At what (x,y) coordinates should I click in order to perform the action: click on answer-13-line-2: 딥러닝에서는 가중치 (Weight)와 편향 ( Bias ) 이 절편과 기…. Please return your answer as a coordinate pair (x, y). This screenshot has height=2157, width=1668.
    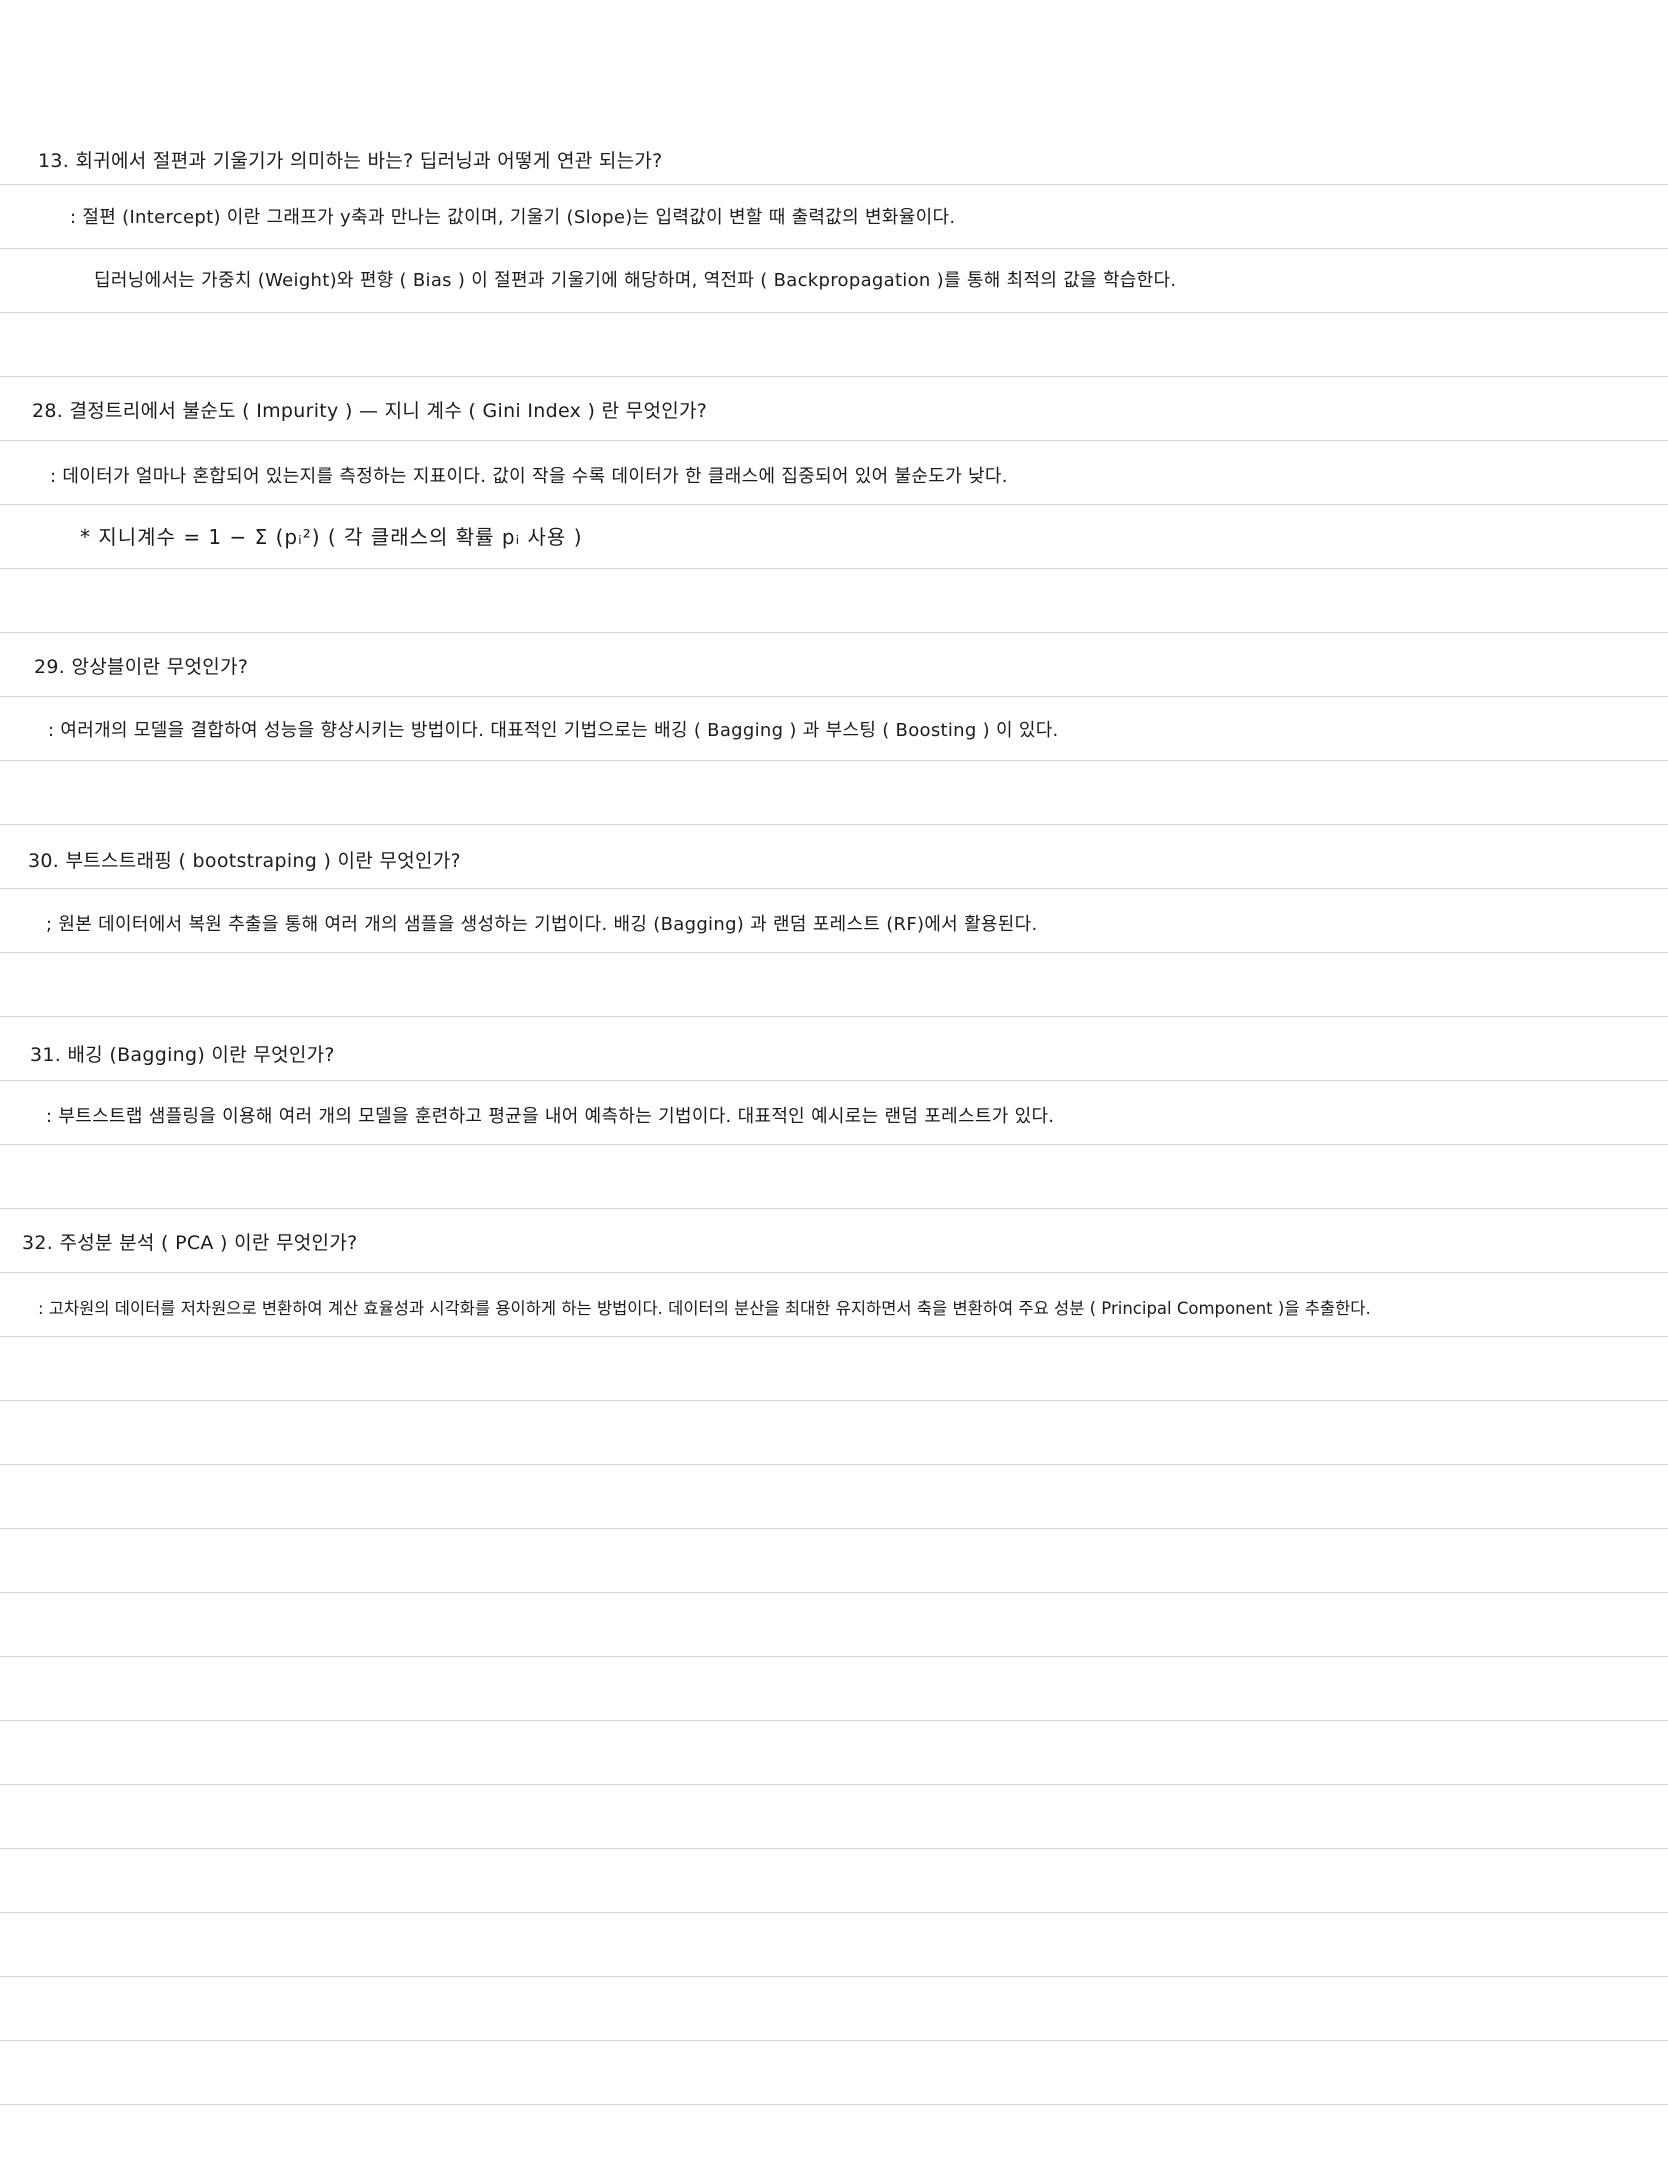
    Looking at the image, I should click on (635, 280).